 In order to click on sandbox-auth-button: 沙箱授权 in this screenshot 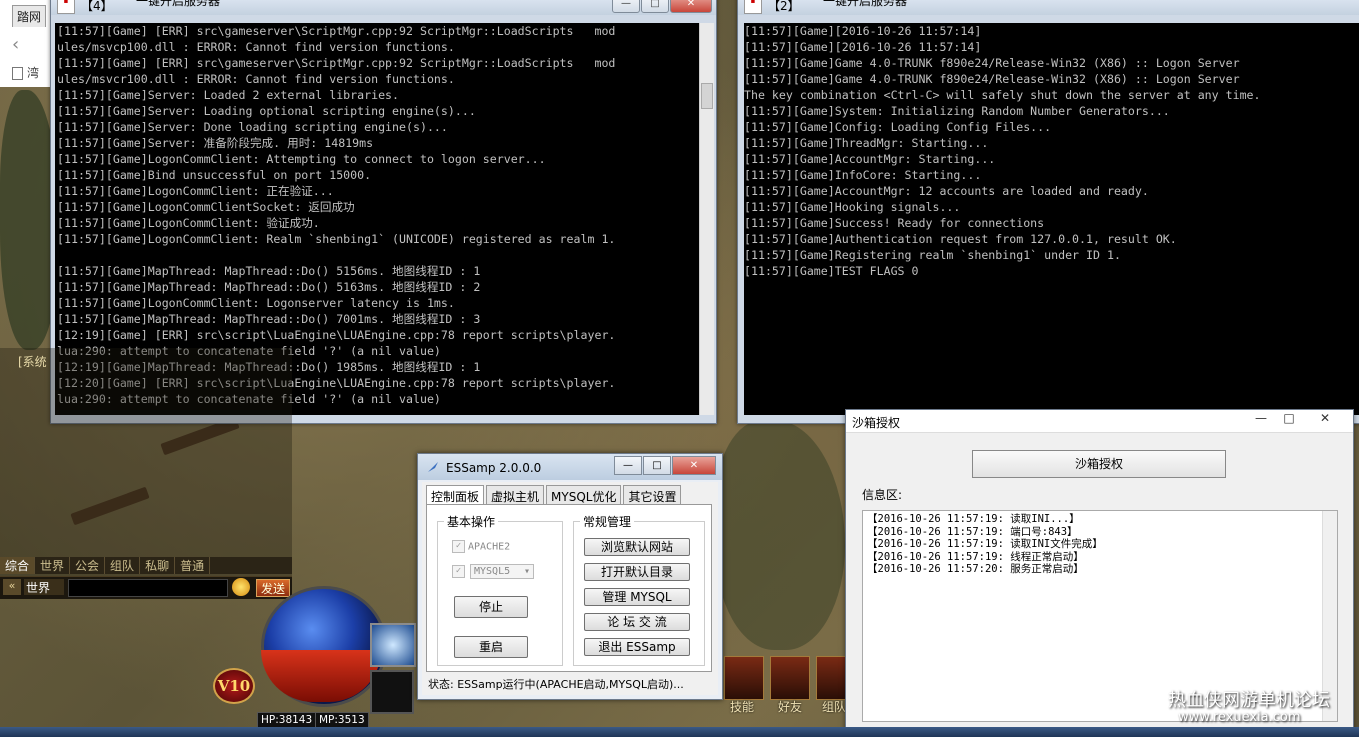, I will do `click(1099, 464)`.